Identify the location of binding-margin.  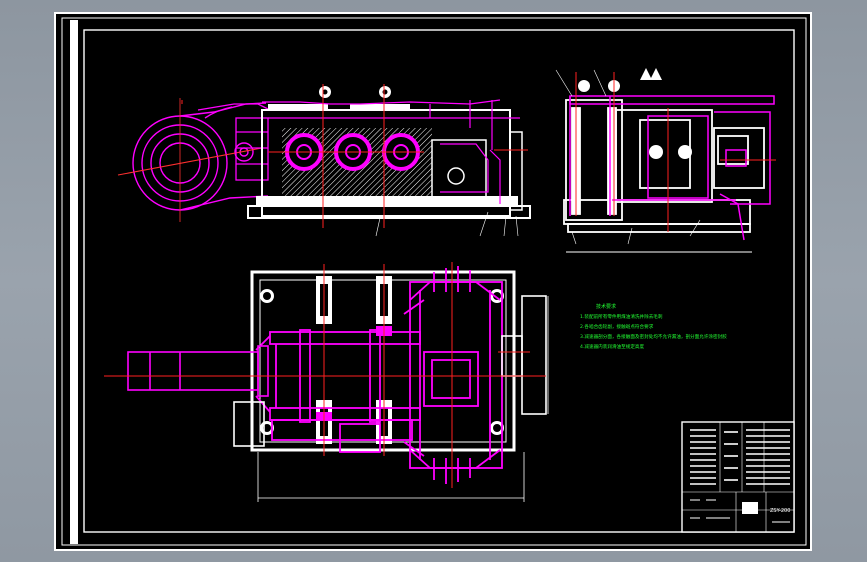
(74, 282).